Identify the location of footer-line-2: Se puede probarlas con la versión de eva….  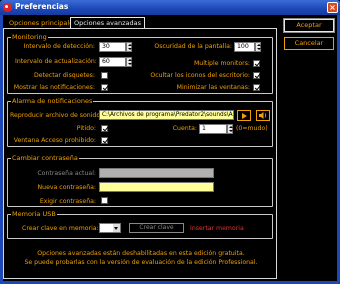
(141, 262).